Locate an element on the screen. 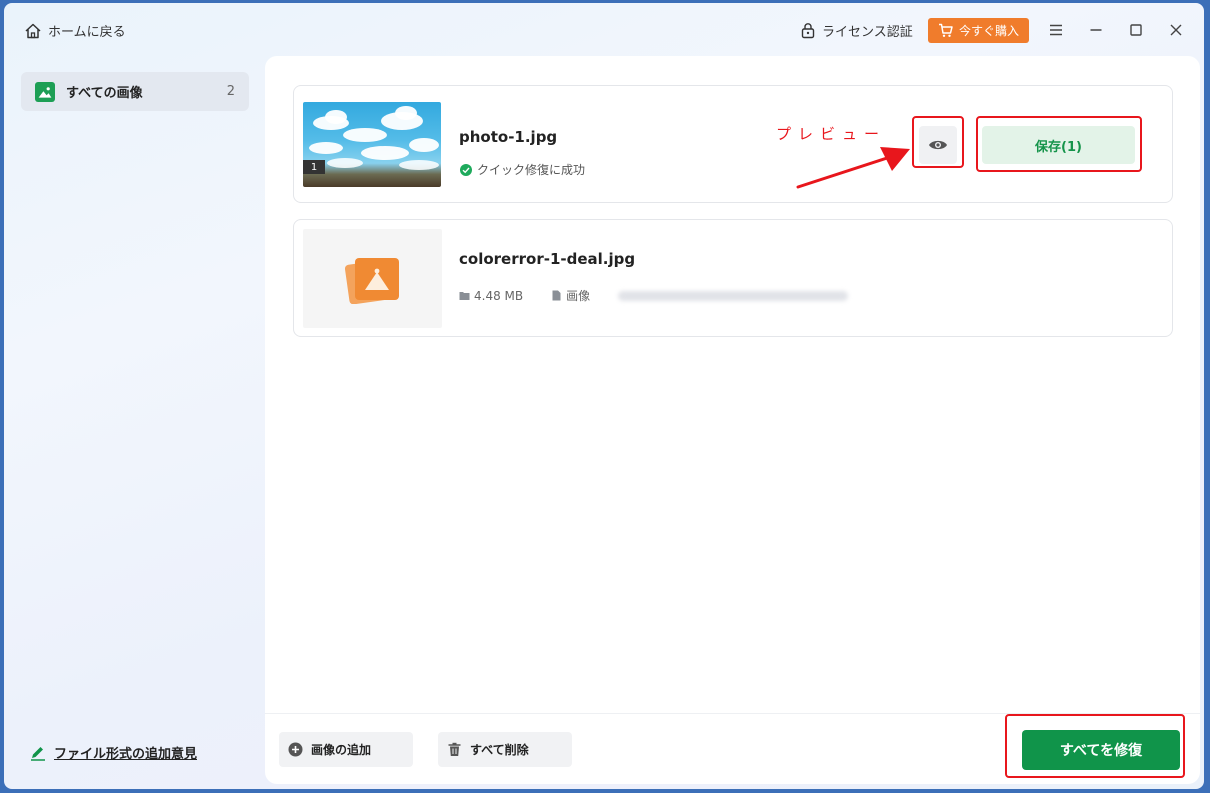 The image size is (1210, 793). sidebar-item-label: すべての画像 is located at coordinates (104, 93).